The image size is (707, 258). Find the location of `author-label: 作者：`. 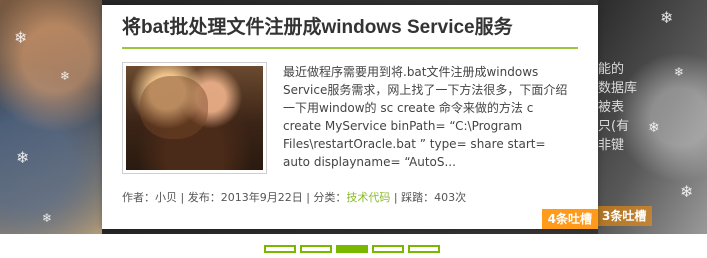

author-label: 作者： is located at coordinates (138, 197).